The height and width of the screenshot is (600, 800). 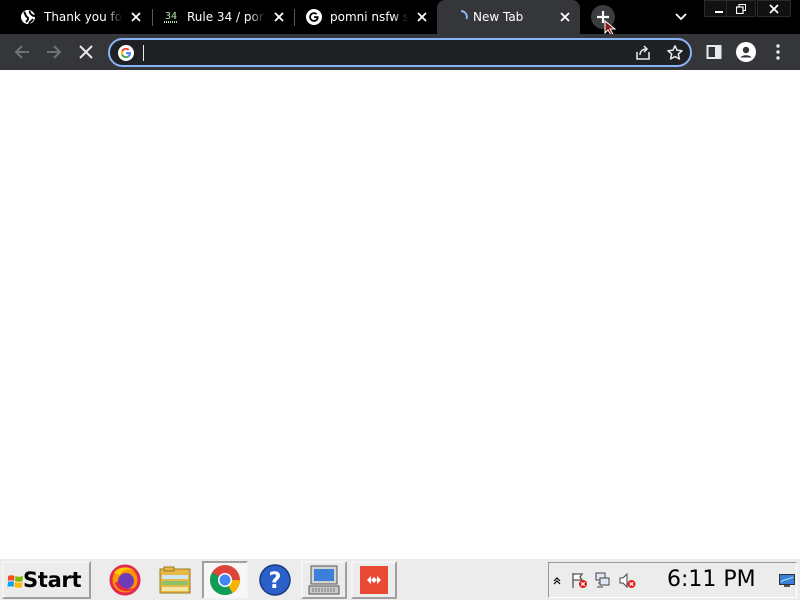 I want to click on bookmark-star-icon, so click(x=675, y=53).